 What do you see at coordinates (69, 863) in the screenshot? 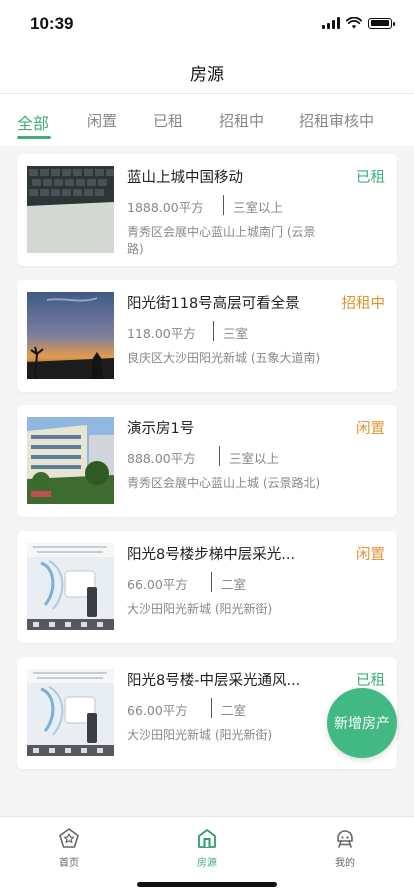
I see `nav-label-home: 首页` at bounding box center [69, 863].